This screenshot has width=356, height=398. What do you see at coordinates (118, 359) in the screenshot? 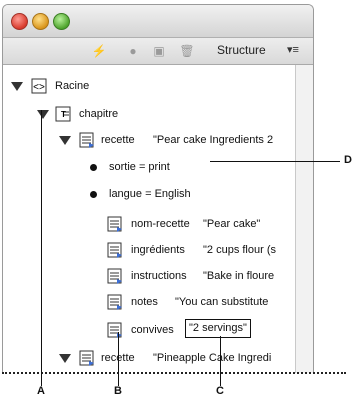
I see `callout-line-b` at bounding box center [118, 359].